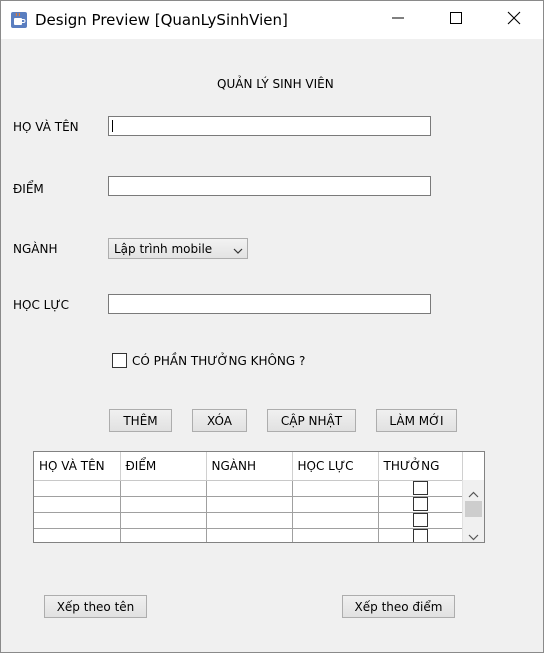 This screenshot has width=544, height=653. What do you see at coordinates (269, 186) in the screenshot?
I see `score-input` at bounding box center [269, 186].